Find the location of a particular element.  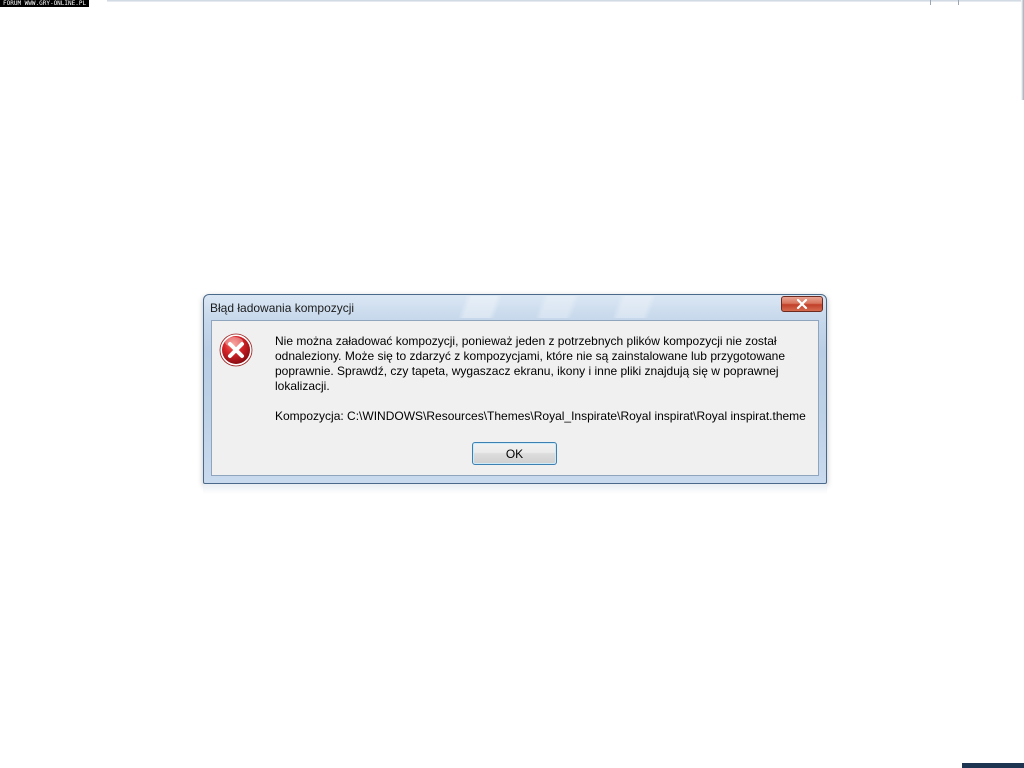

close-button is located at coordinates (802, 304).